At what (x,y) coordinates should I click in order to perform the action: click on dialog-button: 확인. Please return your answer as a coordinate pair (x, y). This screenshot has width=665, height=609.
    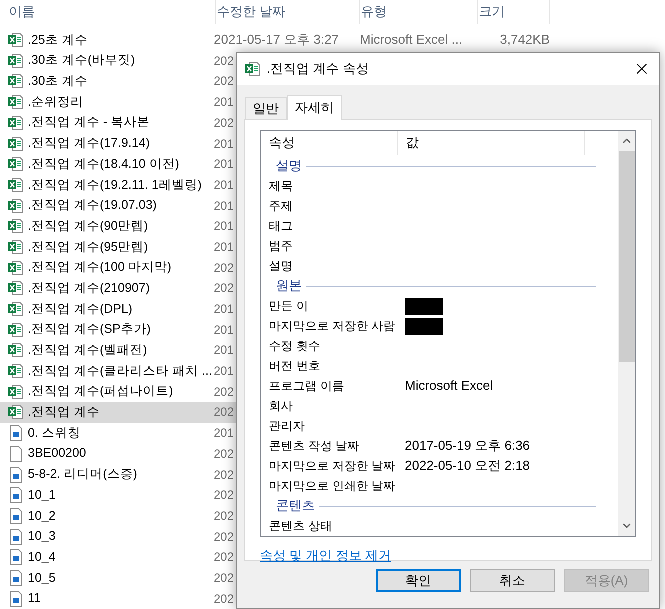
    Looking at the image, I should click on (418, 580).